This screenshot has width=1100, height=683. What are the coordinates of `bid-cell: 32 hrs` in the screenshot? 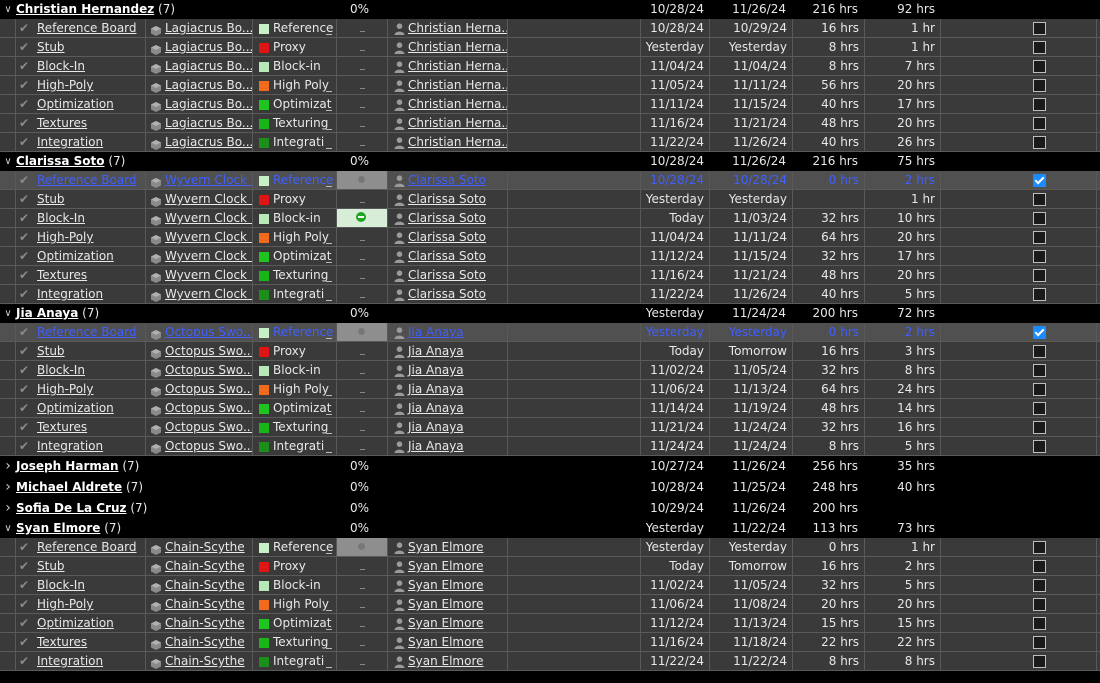 It's located at (829, 218).